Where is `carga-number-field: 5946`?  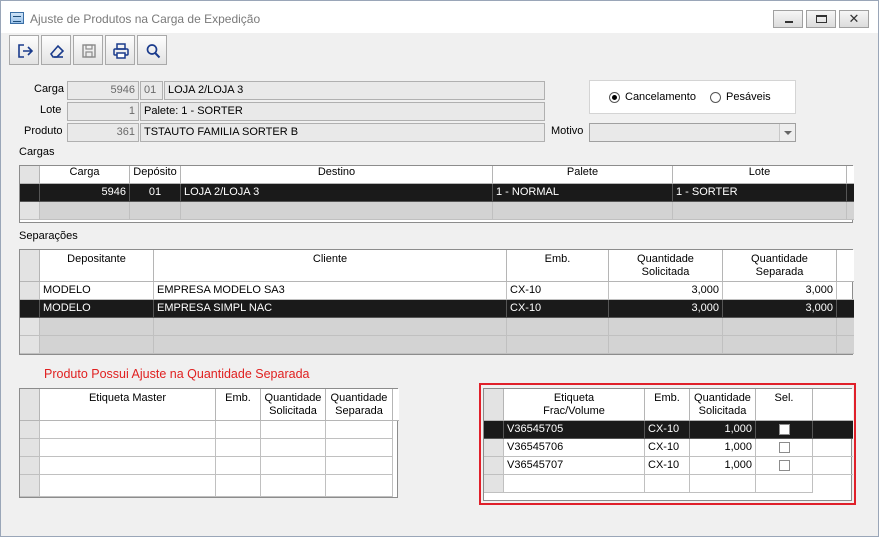
carga-number-field: 5946 is located at coordinates (103, 90).